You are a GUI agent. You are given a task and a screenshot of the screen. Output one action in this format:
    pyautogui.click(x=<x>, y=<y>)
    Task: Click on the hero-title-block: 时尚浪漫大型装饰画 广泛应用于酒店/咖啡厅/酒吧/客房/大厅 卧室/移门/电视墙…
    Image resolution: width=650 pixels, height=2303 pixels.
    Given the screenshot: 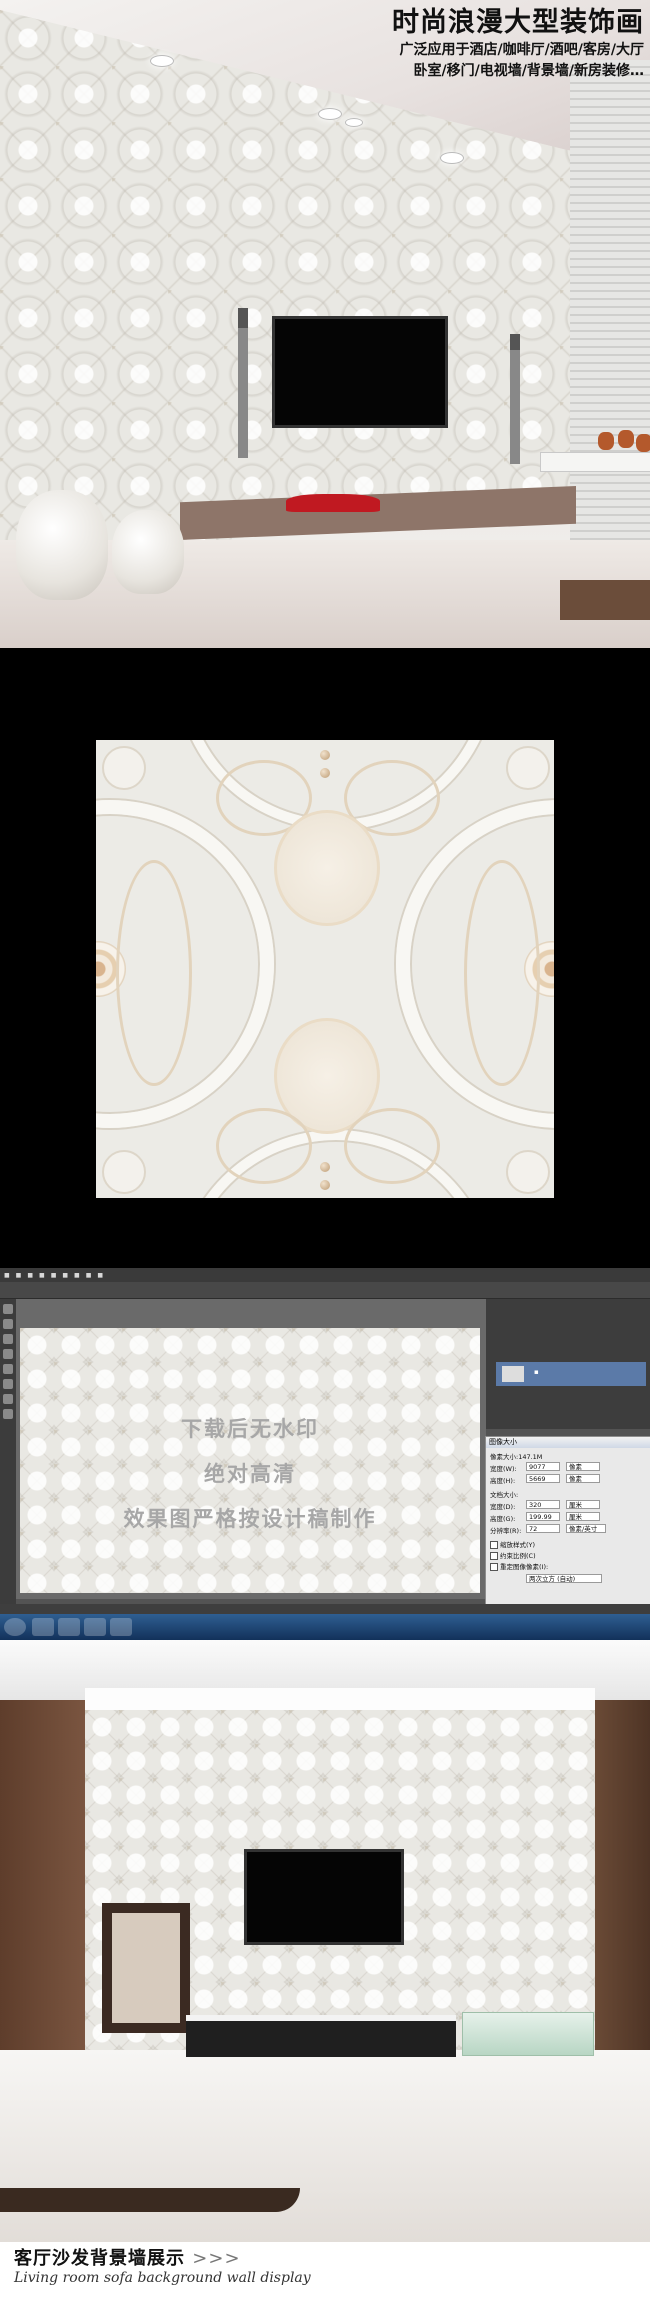 What is the action you would take?
    pyautogui.click(x=484, y=44)
    